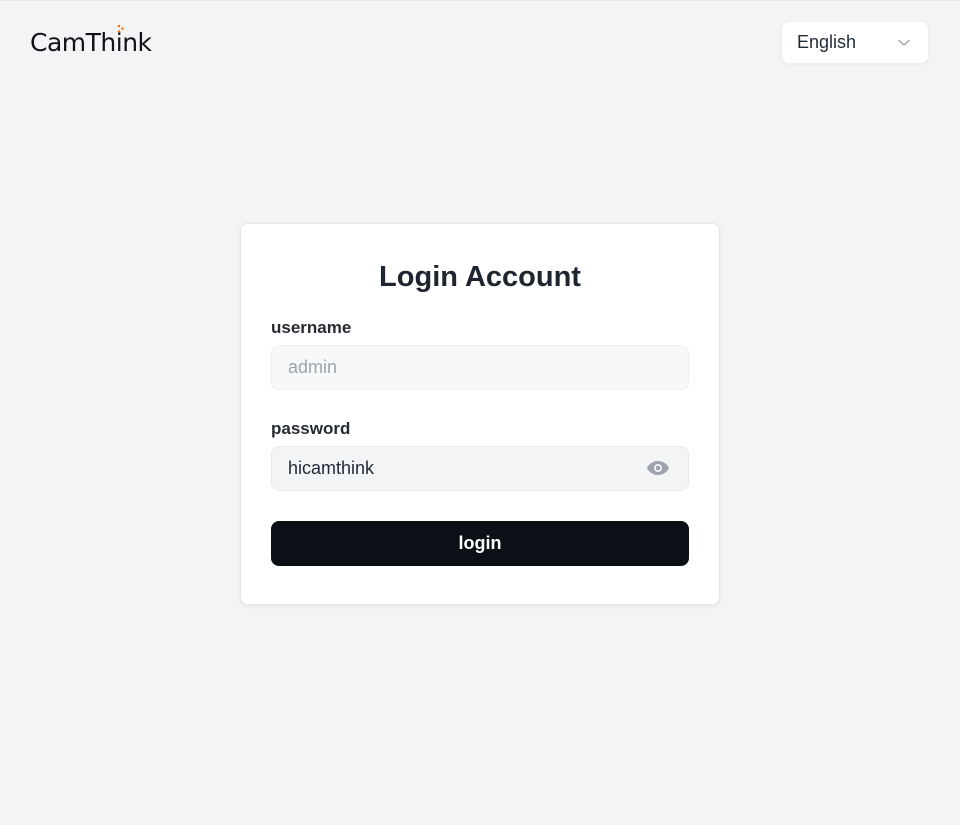 The image size is (960, 825). What do you see at coordinates (480, 543) in the screenshot?
I see `login-button: login` at bounding box center [480, 543].